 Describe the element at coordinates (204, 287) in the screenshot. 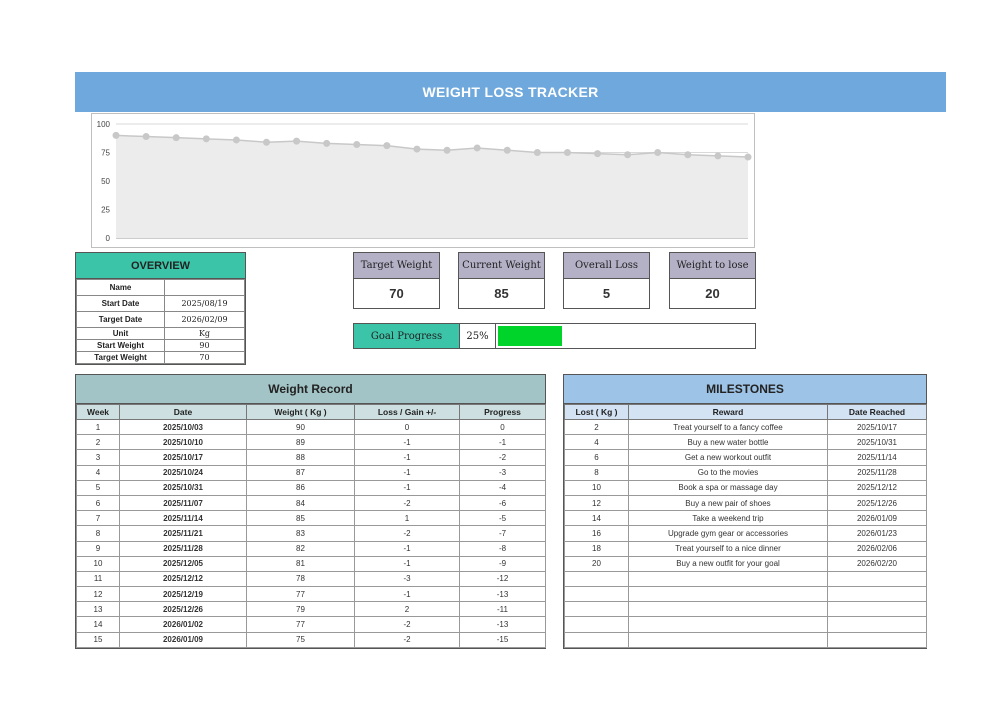

I see `overview-value` at that location.